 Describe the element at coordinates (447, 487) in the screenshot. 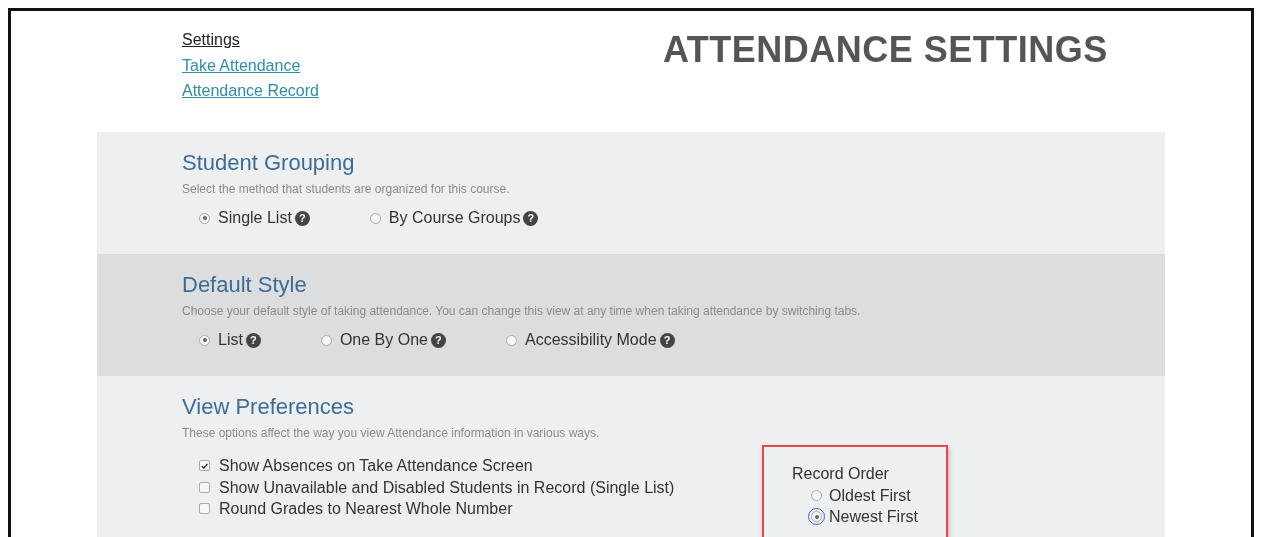

I see `option-label: Show Unavailable and Disabled Students in Record (Single List)` at that location.